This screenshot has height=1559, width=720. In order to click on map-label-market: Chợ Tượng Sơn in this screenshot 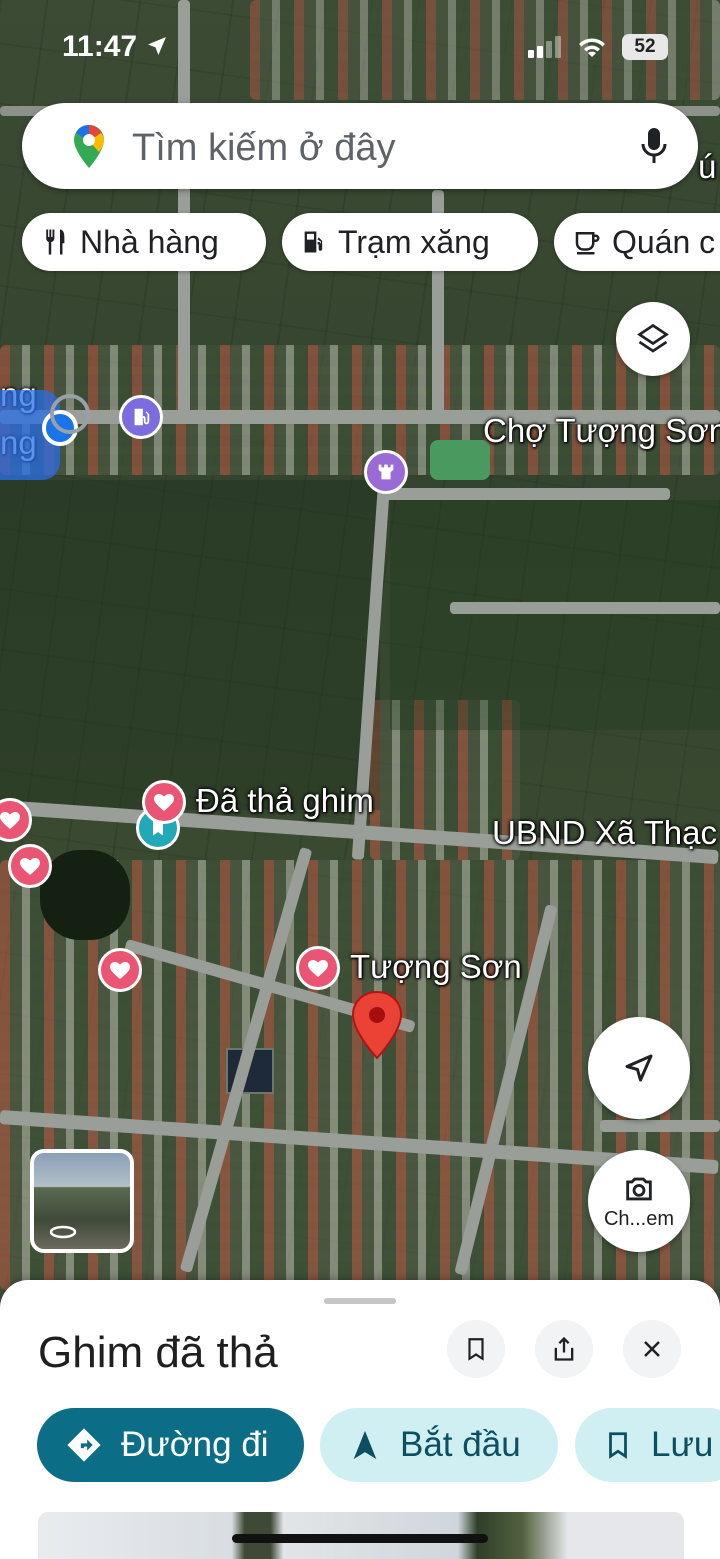, I will do `click(601, 431)`.